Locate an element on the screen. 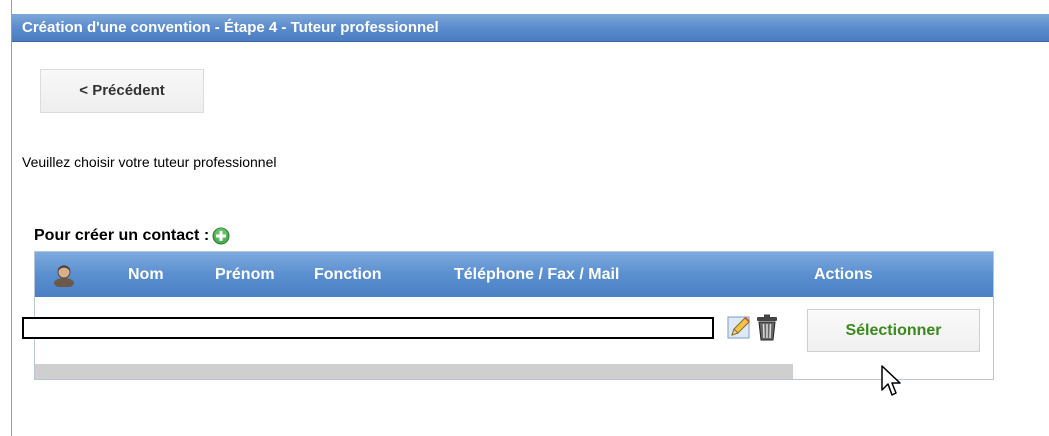  user-icon is located at coordinates (64, 276).